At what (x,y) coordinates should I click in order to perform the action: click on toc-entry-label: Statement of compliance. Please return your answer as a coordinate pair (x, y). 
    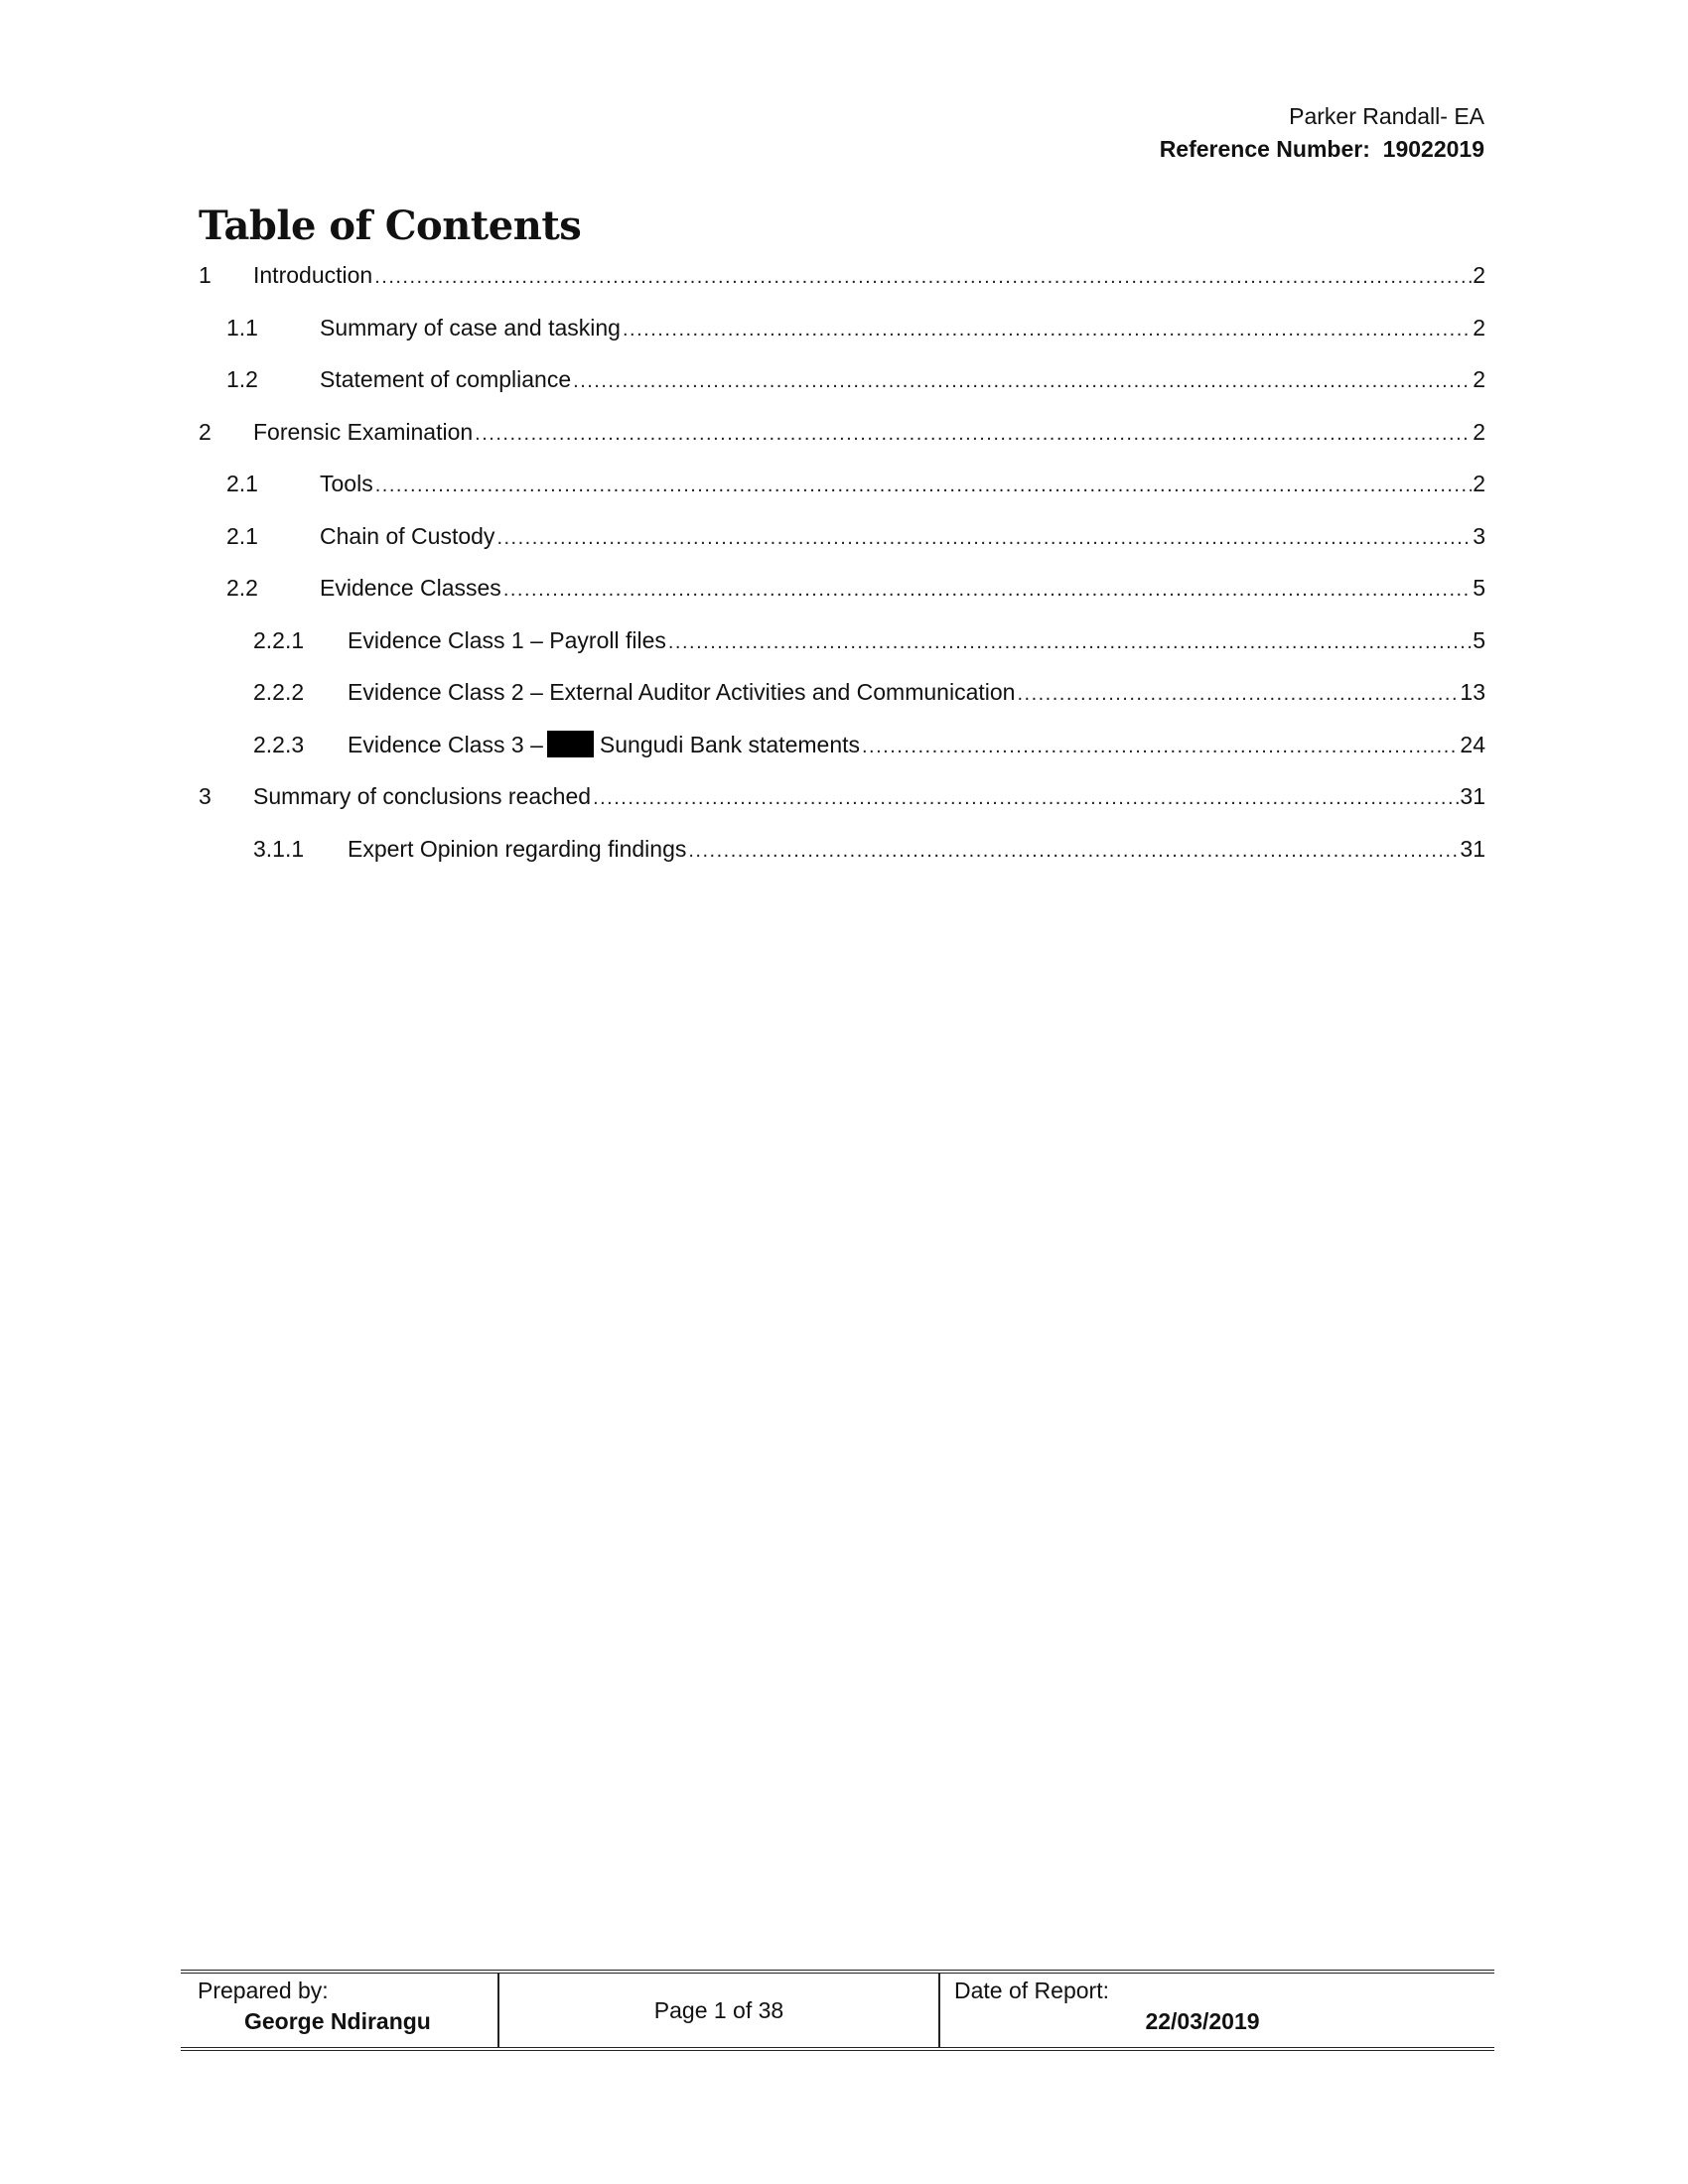
    Looking at the image, I should click on (447, 379).